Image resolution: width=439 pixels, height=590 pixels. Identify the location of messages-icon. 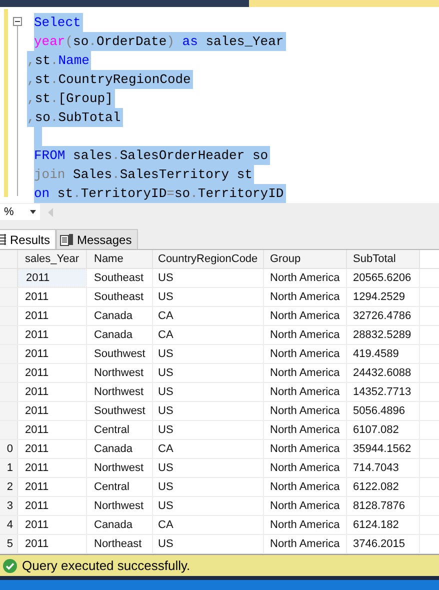
(67, 240).